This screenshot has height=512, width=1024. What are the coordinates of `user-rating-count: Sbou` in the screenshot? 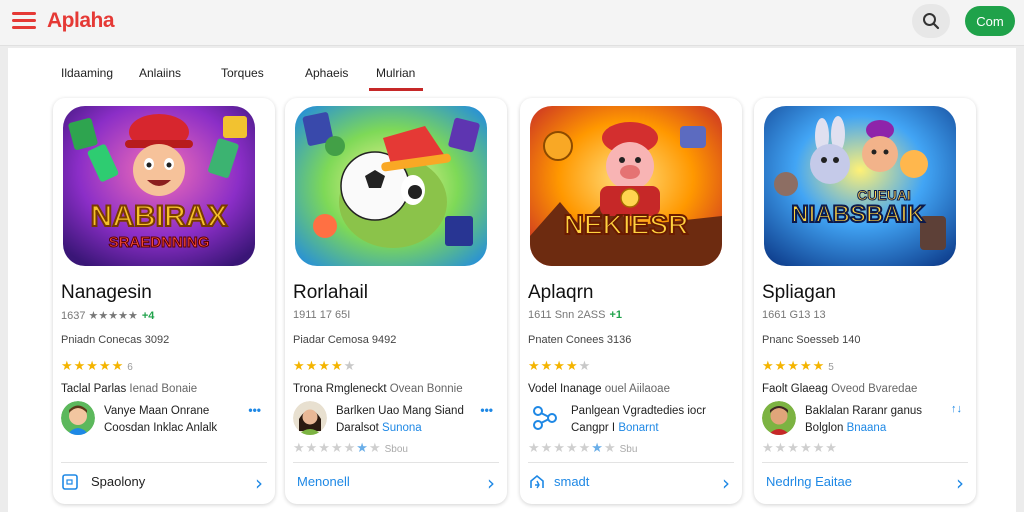 It's located at (396, 449).